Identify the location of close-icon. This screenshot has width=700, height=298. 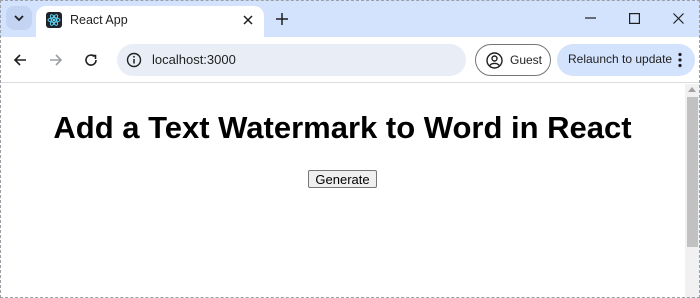
(248, 20).